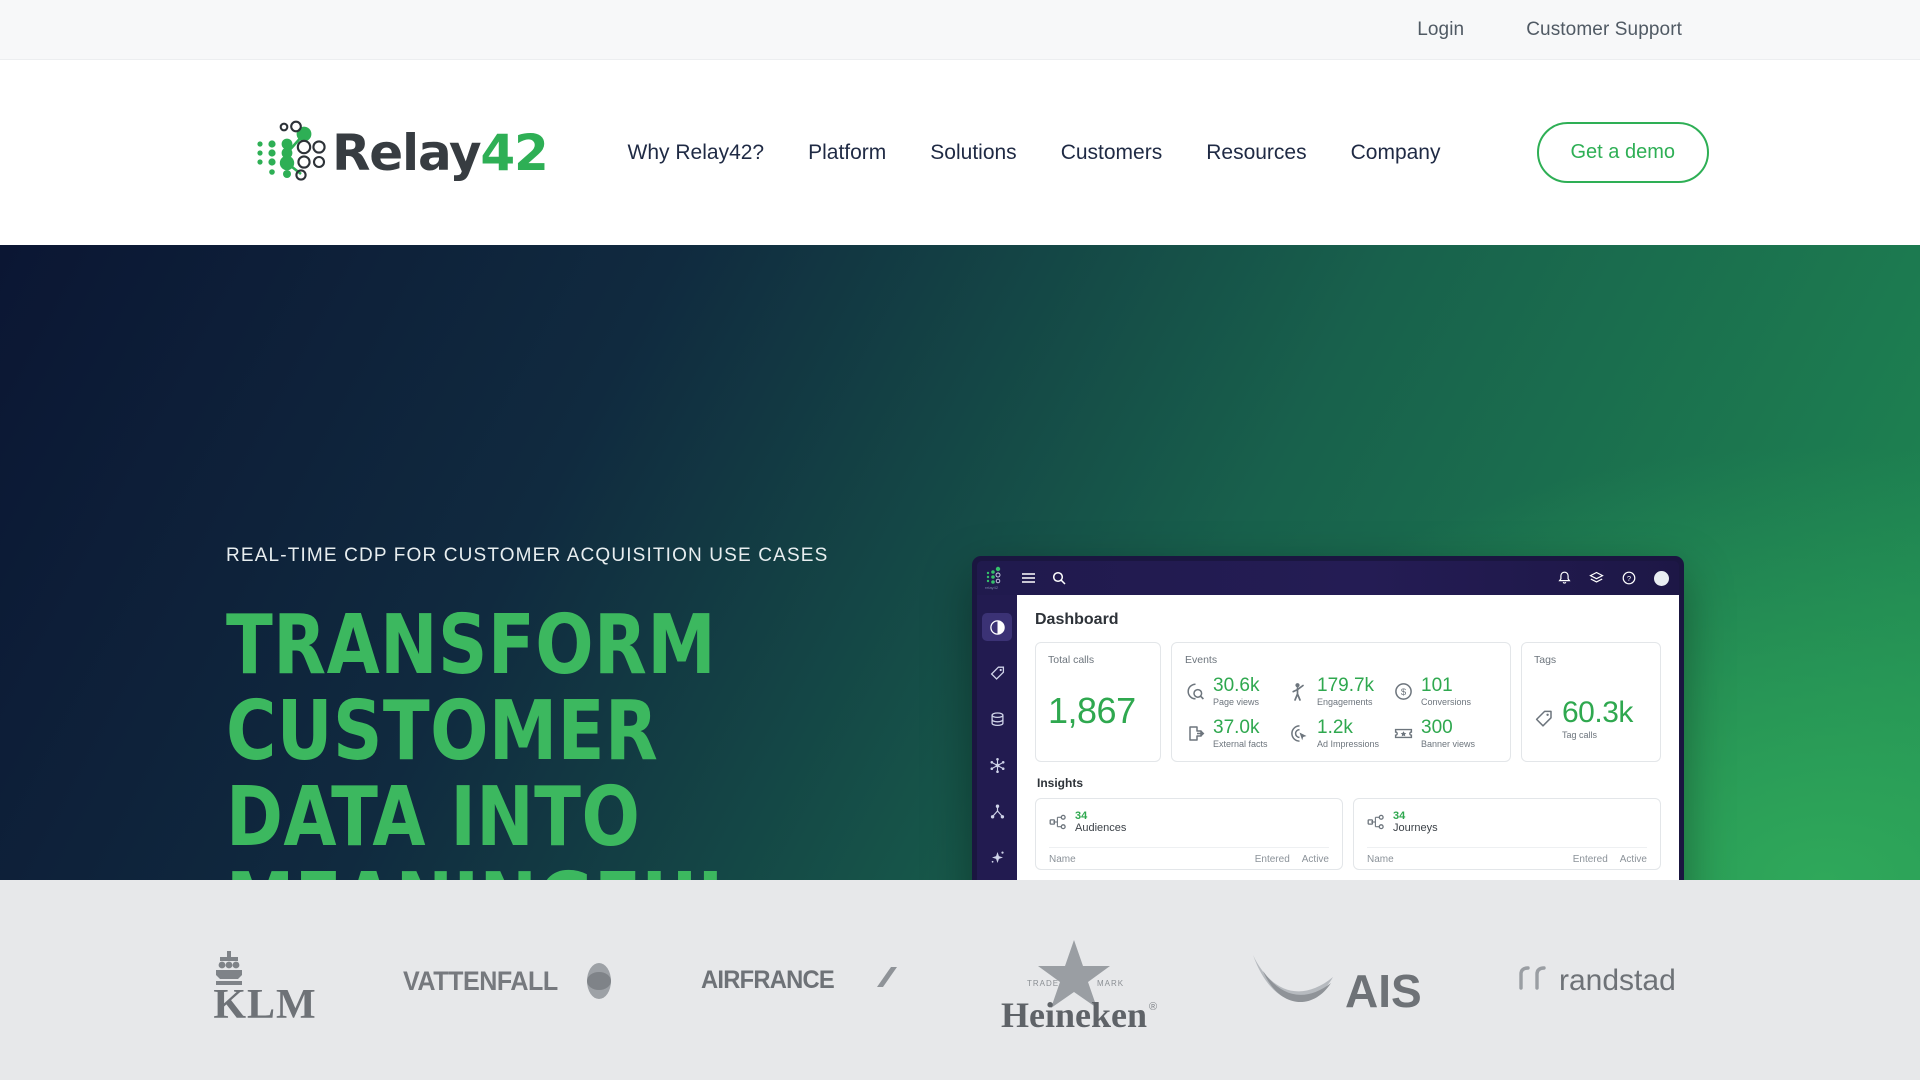 The image size is (1920, 1080). What do you see at coordinates (1345, 701) in the screenshot?
I see `metric-engagements-caption: Engagements` at bounding box center [1345, 701].